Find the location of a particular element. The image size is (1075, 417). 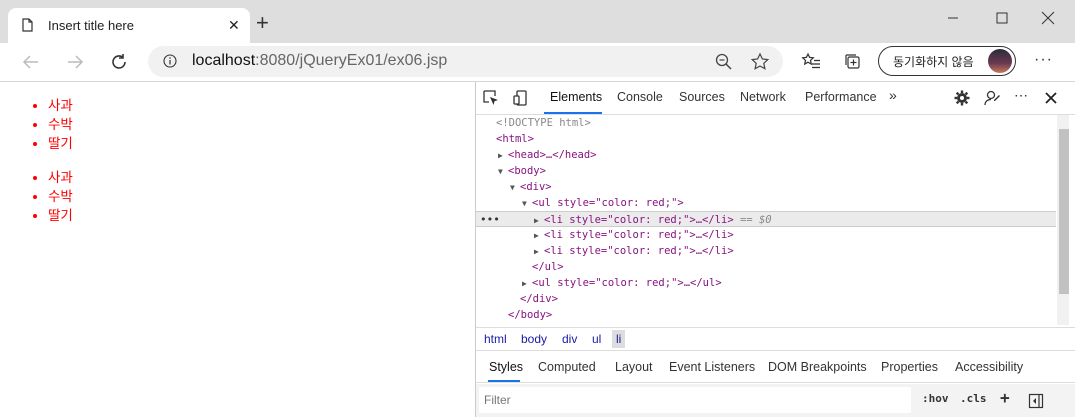

hov-toggle-button: :hov is located at coordinates (935, 398).